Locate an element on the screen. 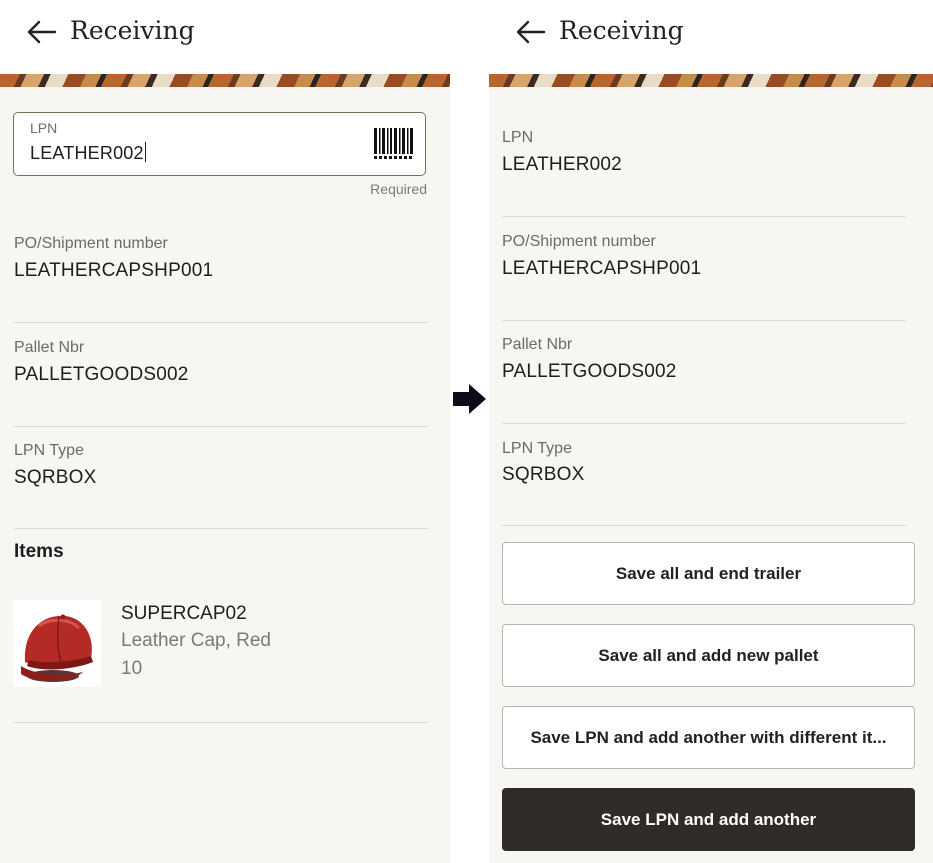  item-quantity: 10 is located at coordinates (132, 668).